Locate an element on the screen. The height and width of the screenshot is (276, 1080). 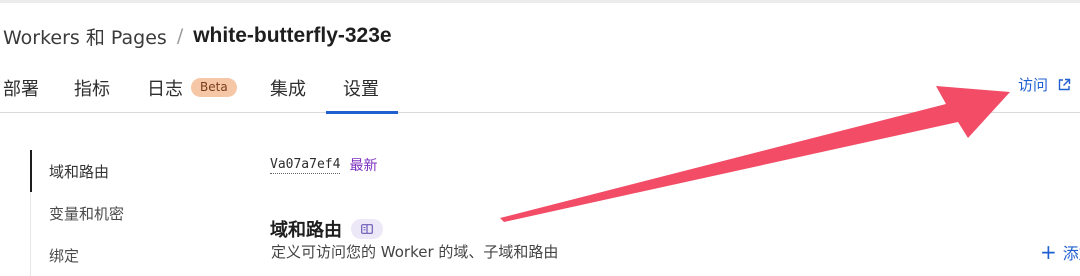
tab-label: 设置 is located at coordinates (361, 89).